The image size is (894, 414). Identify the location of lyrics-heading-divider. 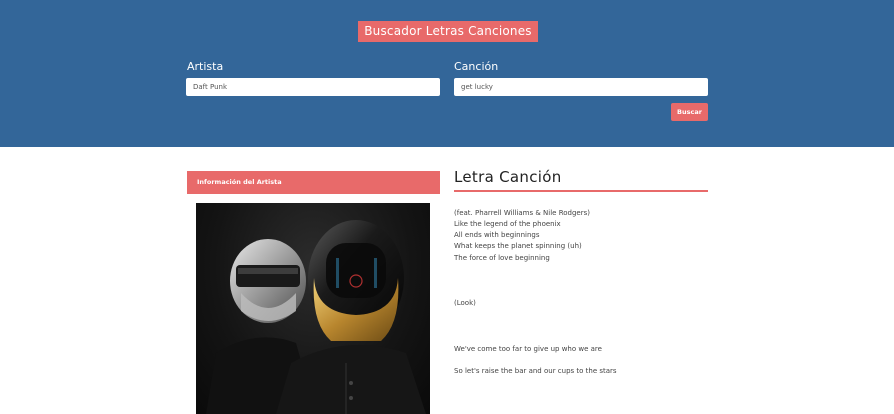
(581, 191).